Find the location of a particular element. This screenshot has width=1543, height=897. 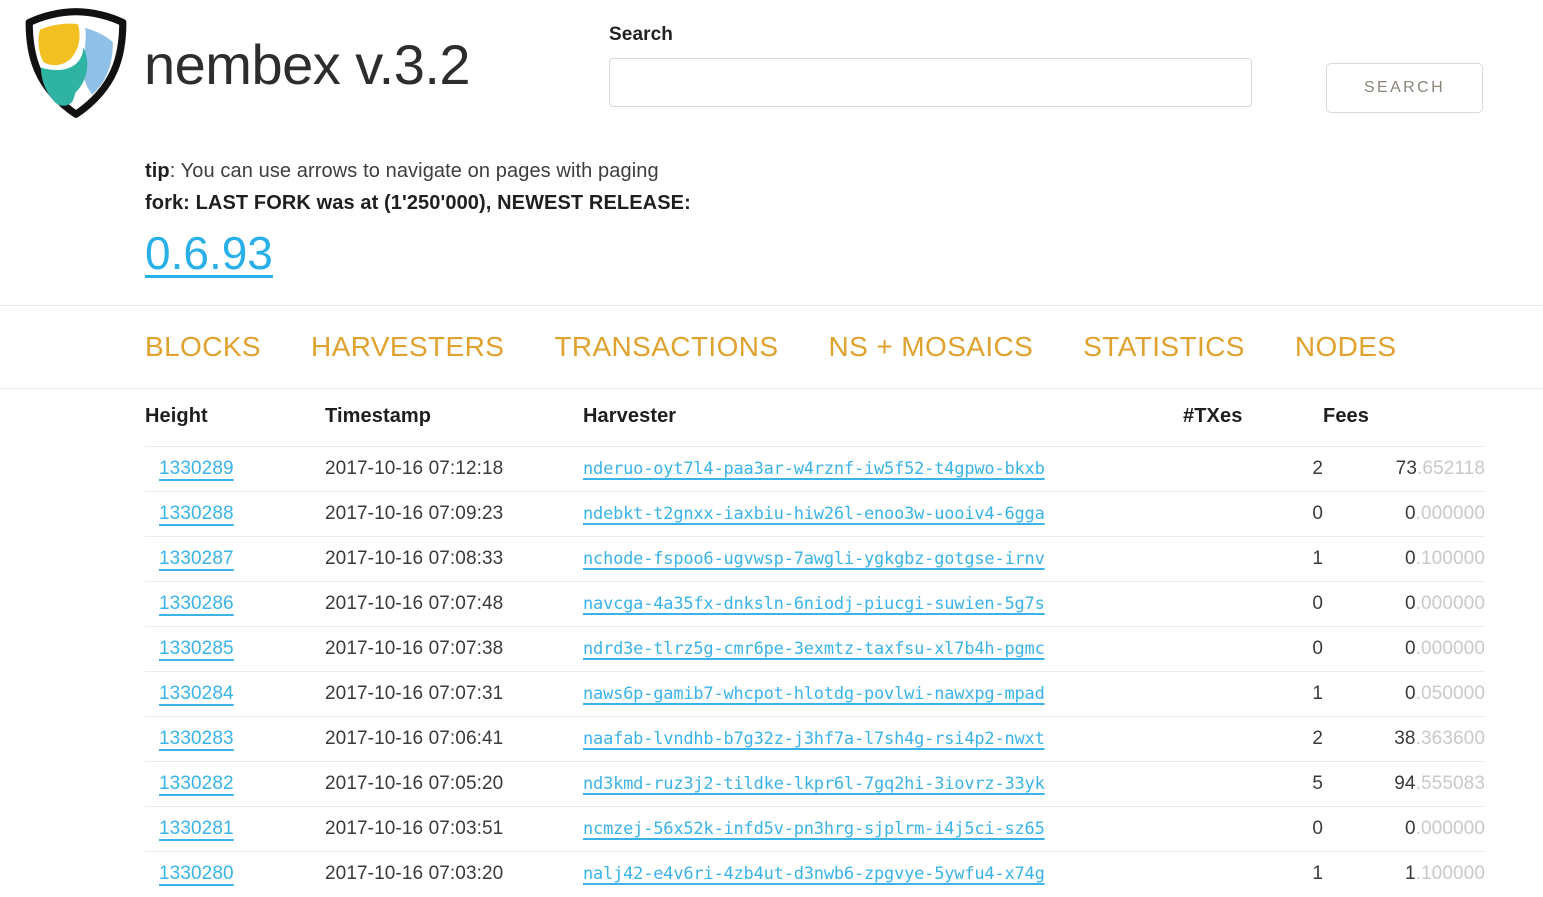

fee-integer-part: 38 is located at coordinates (1405, 739).